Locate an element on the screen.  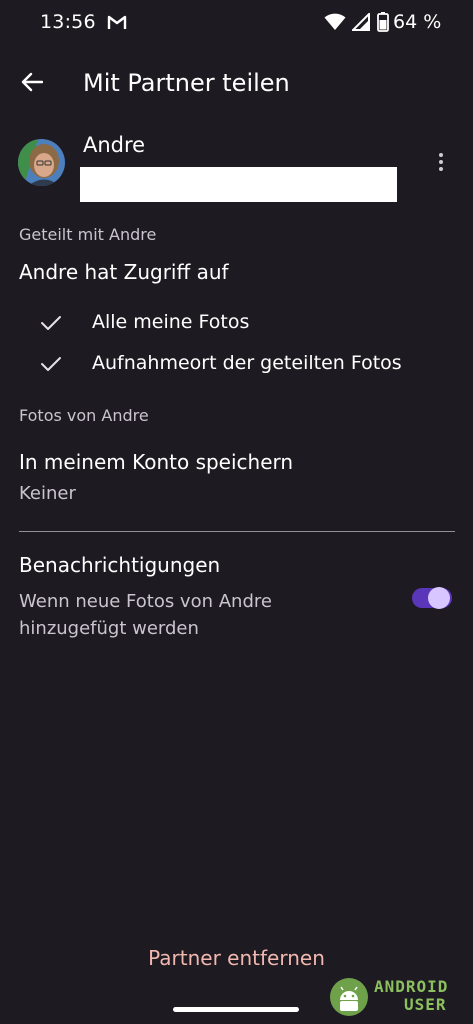
divider is located at coordinates (237, 531).